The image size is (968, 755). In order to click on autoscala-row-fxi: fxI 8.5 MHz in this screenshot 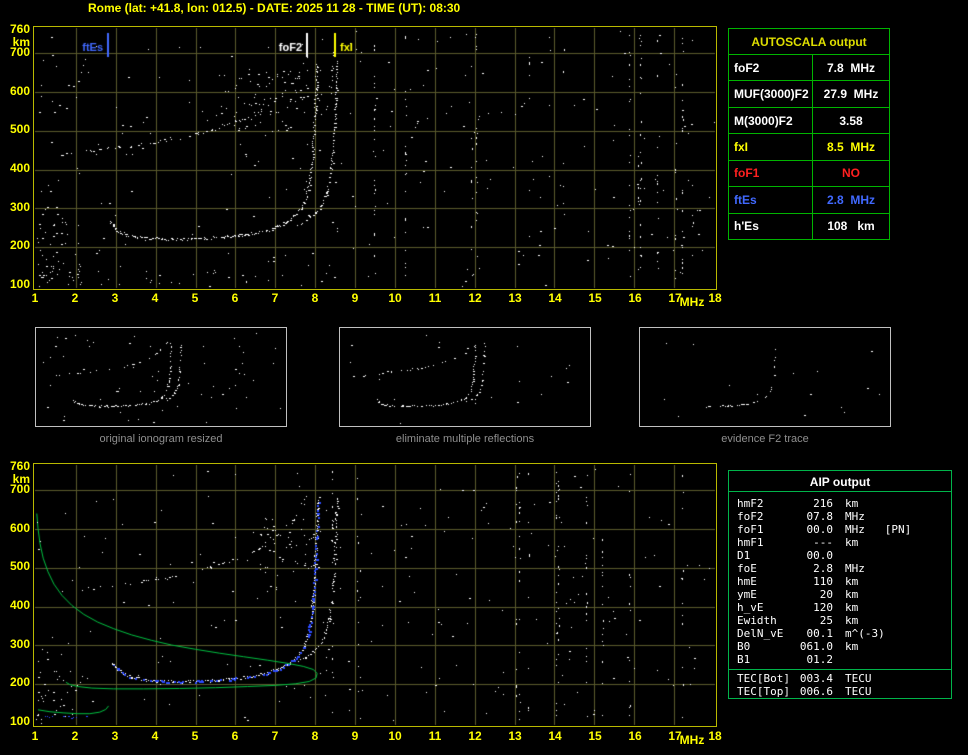, I will do `click(809, 146)`.